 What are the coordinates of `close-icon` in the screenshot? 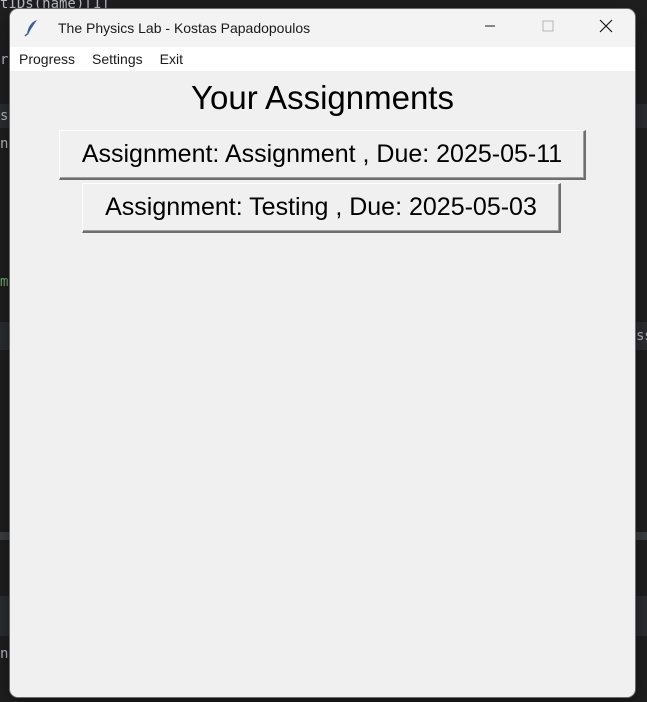 It's located at (606, 28).